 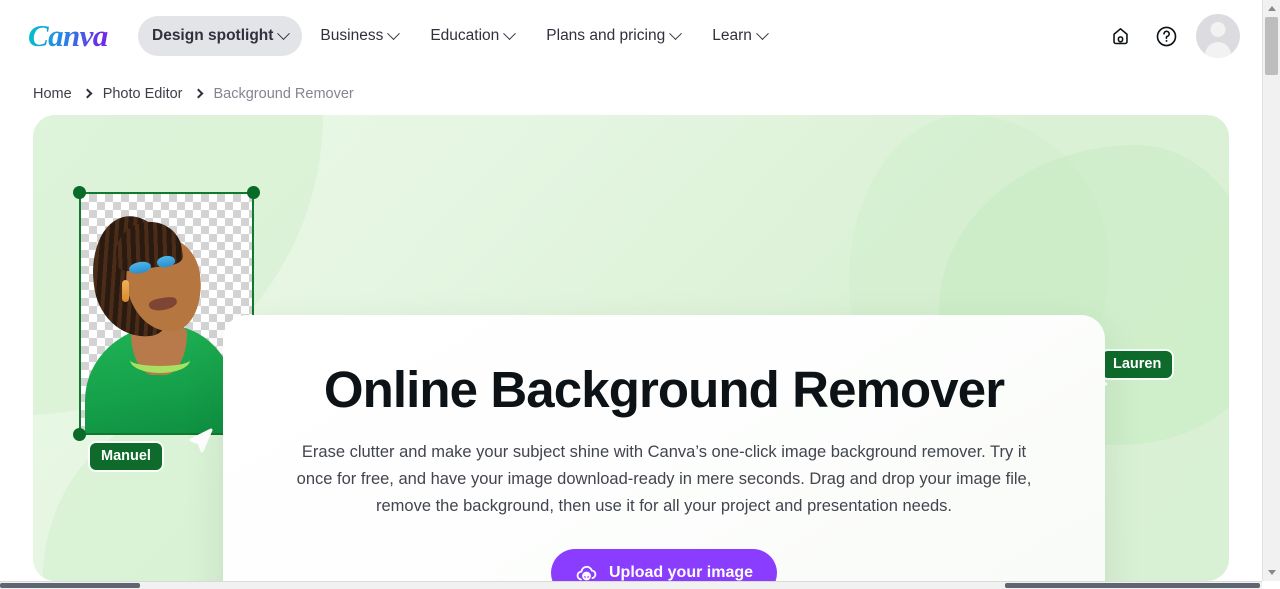 What do you see at coordinates (1137, 364) in the screenshot?
I see `collaborator-name-tag-lauren: Lauren` at bounding box center [1137, 364].